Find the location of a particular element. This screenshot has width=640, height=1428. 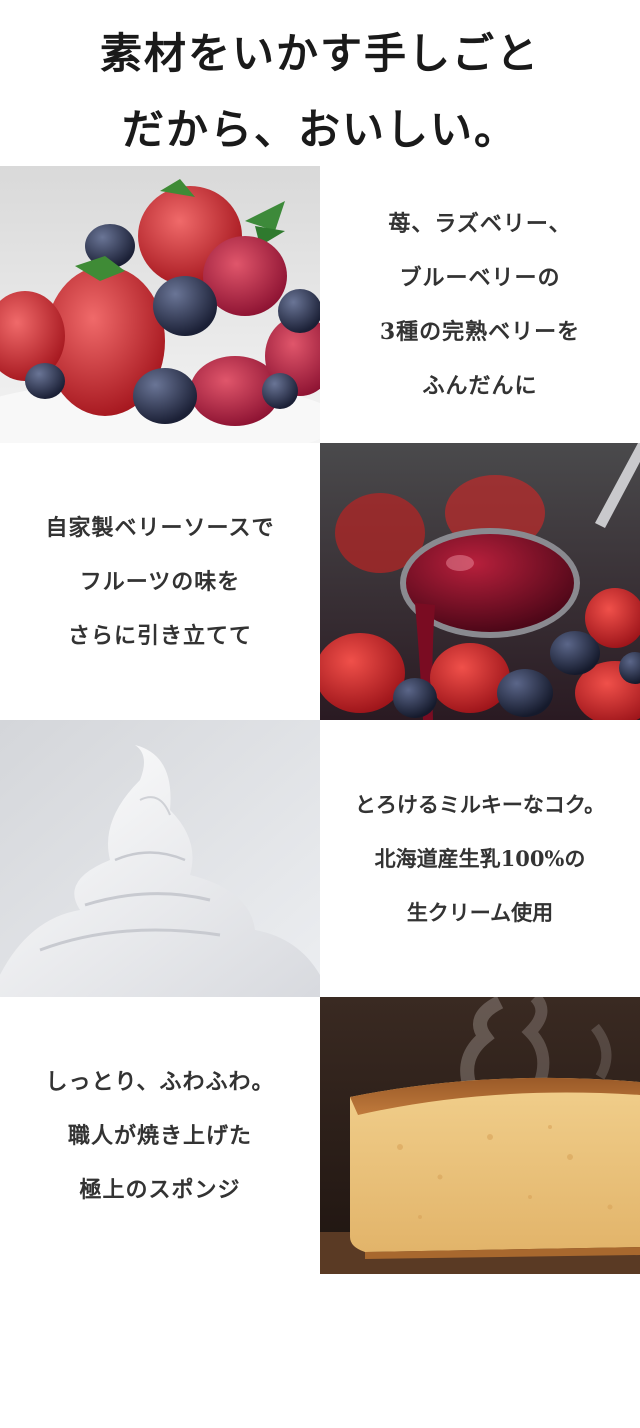

feature-line: とろけるミルキーなコク。 is located at coordinates (480, 804).